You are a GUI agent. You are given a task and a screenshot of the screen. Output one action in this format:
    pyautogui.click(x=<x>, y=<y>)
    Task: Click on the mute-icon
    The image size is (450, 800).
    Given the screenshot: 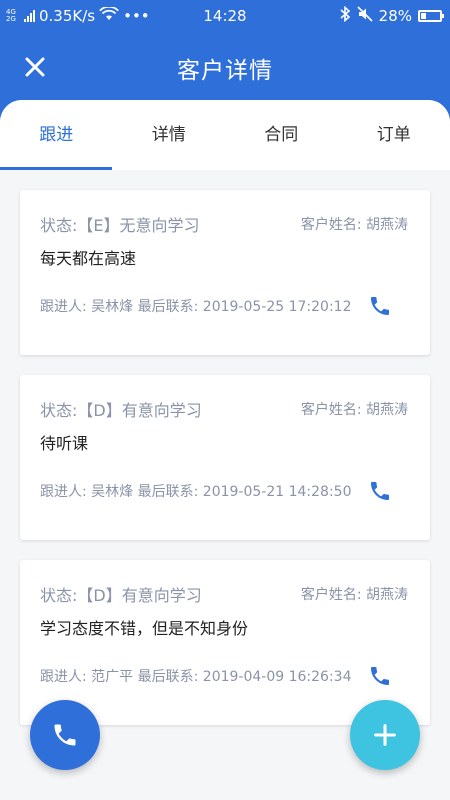 What is the action you would take?
    pyautogui.click(x=365, y=16)
    